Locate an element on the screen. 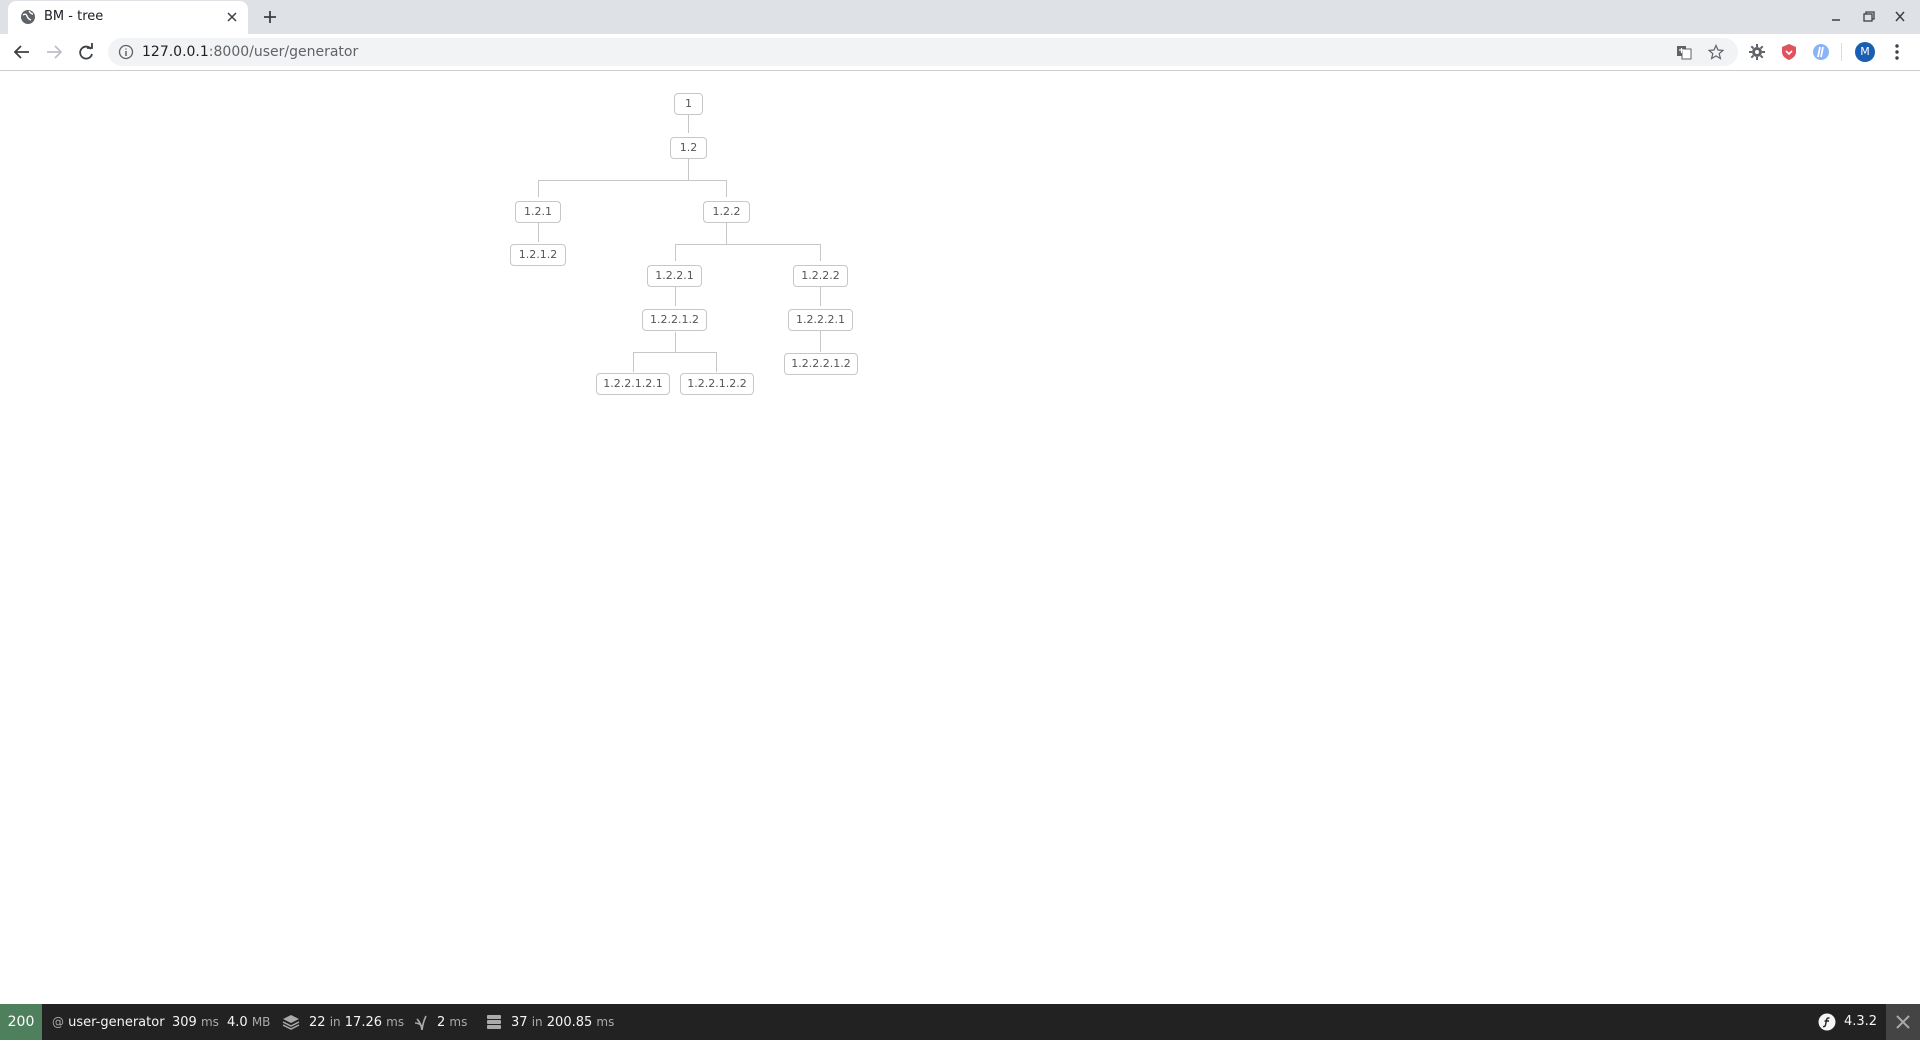  database-item: 37 in 200.85 ms is located at coordinates (562, 1022).